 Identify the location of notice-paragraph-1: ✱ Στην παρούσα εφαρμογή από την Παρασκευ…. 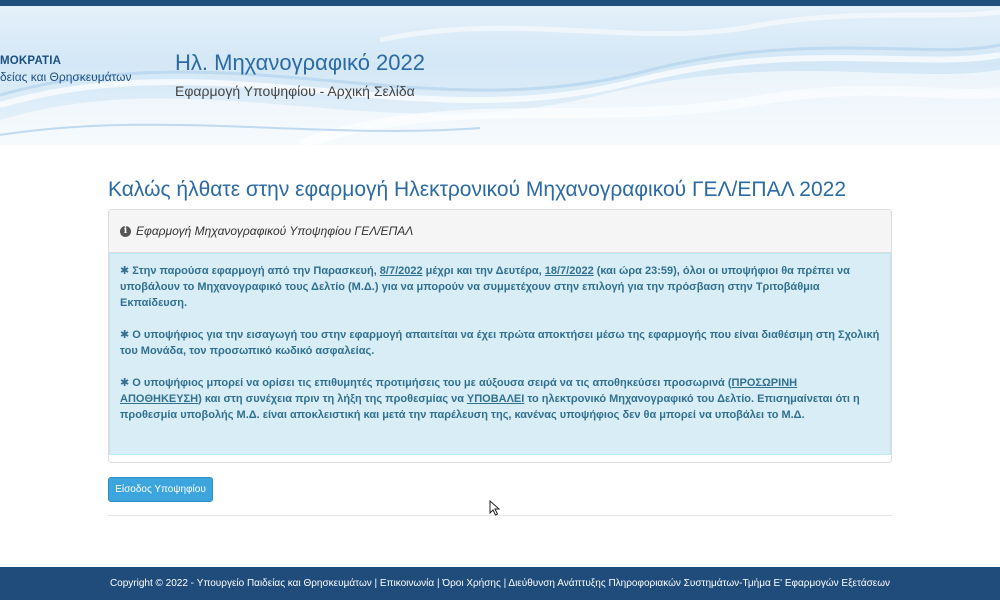
(500, 287).